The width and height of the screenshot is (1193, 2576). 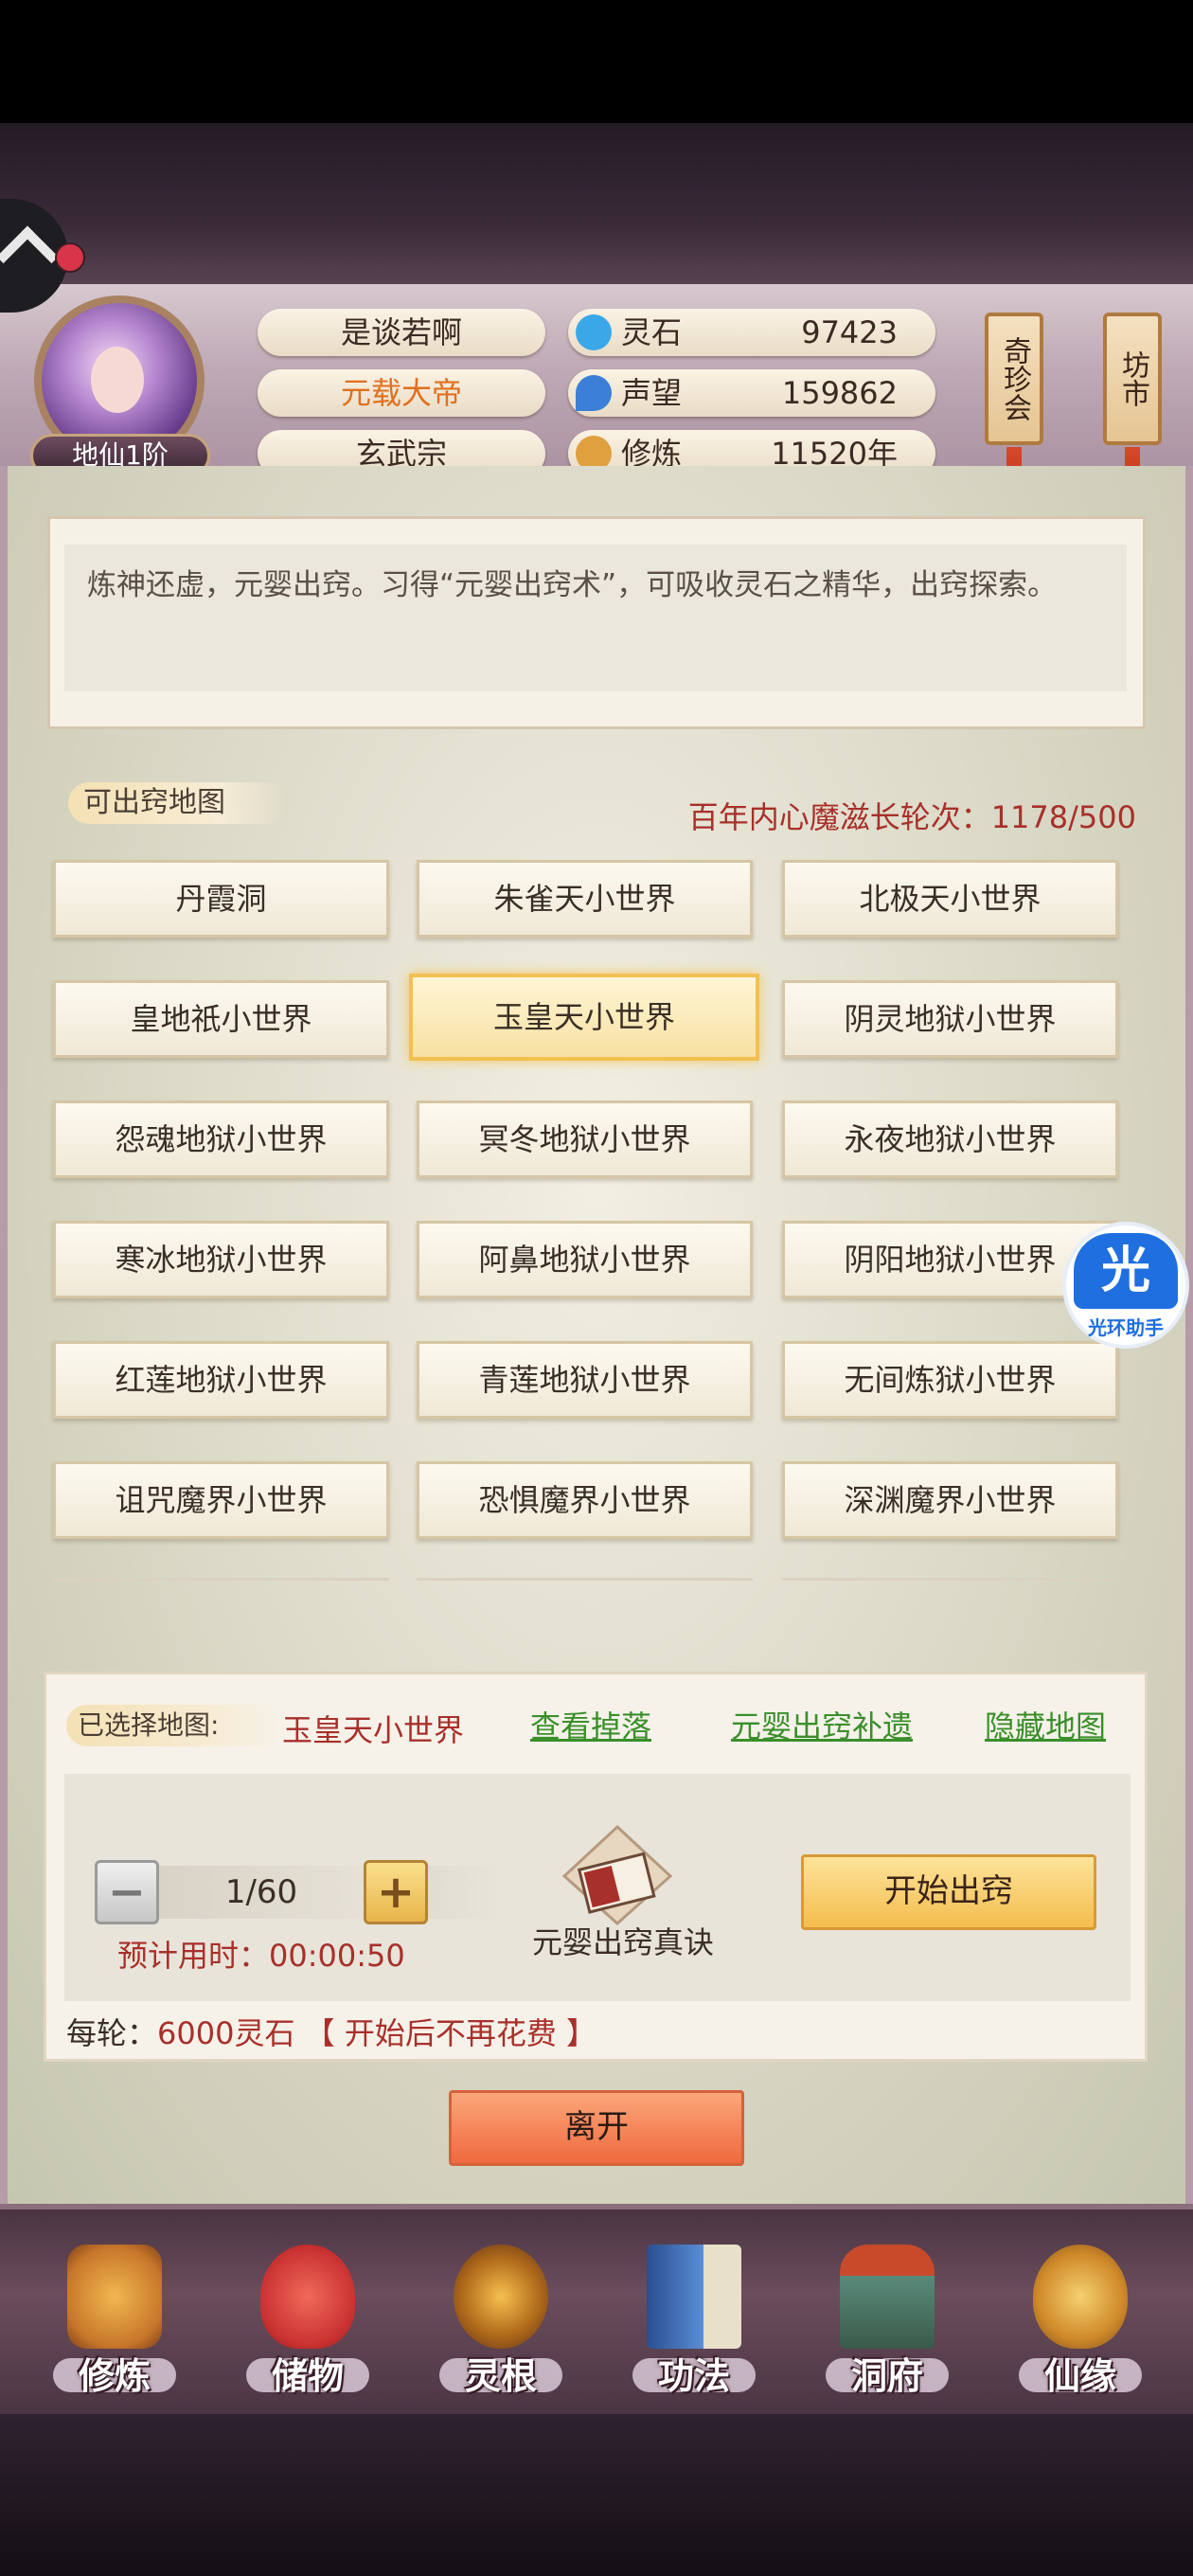 What do you see at coordinates (950, 1019) in the screenshot?
I see `map-button: 阴灵地狱小世界` at bounding box center [950, 1019].